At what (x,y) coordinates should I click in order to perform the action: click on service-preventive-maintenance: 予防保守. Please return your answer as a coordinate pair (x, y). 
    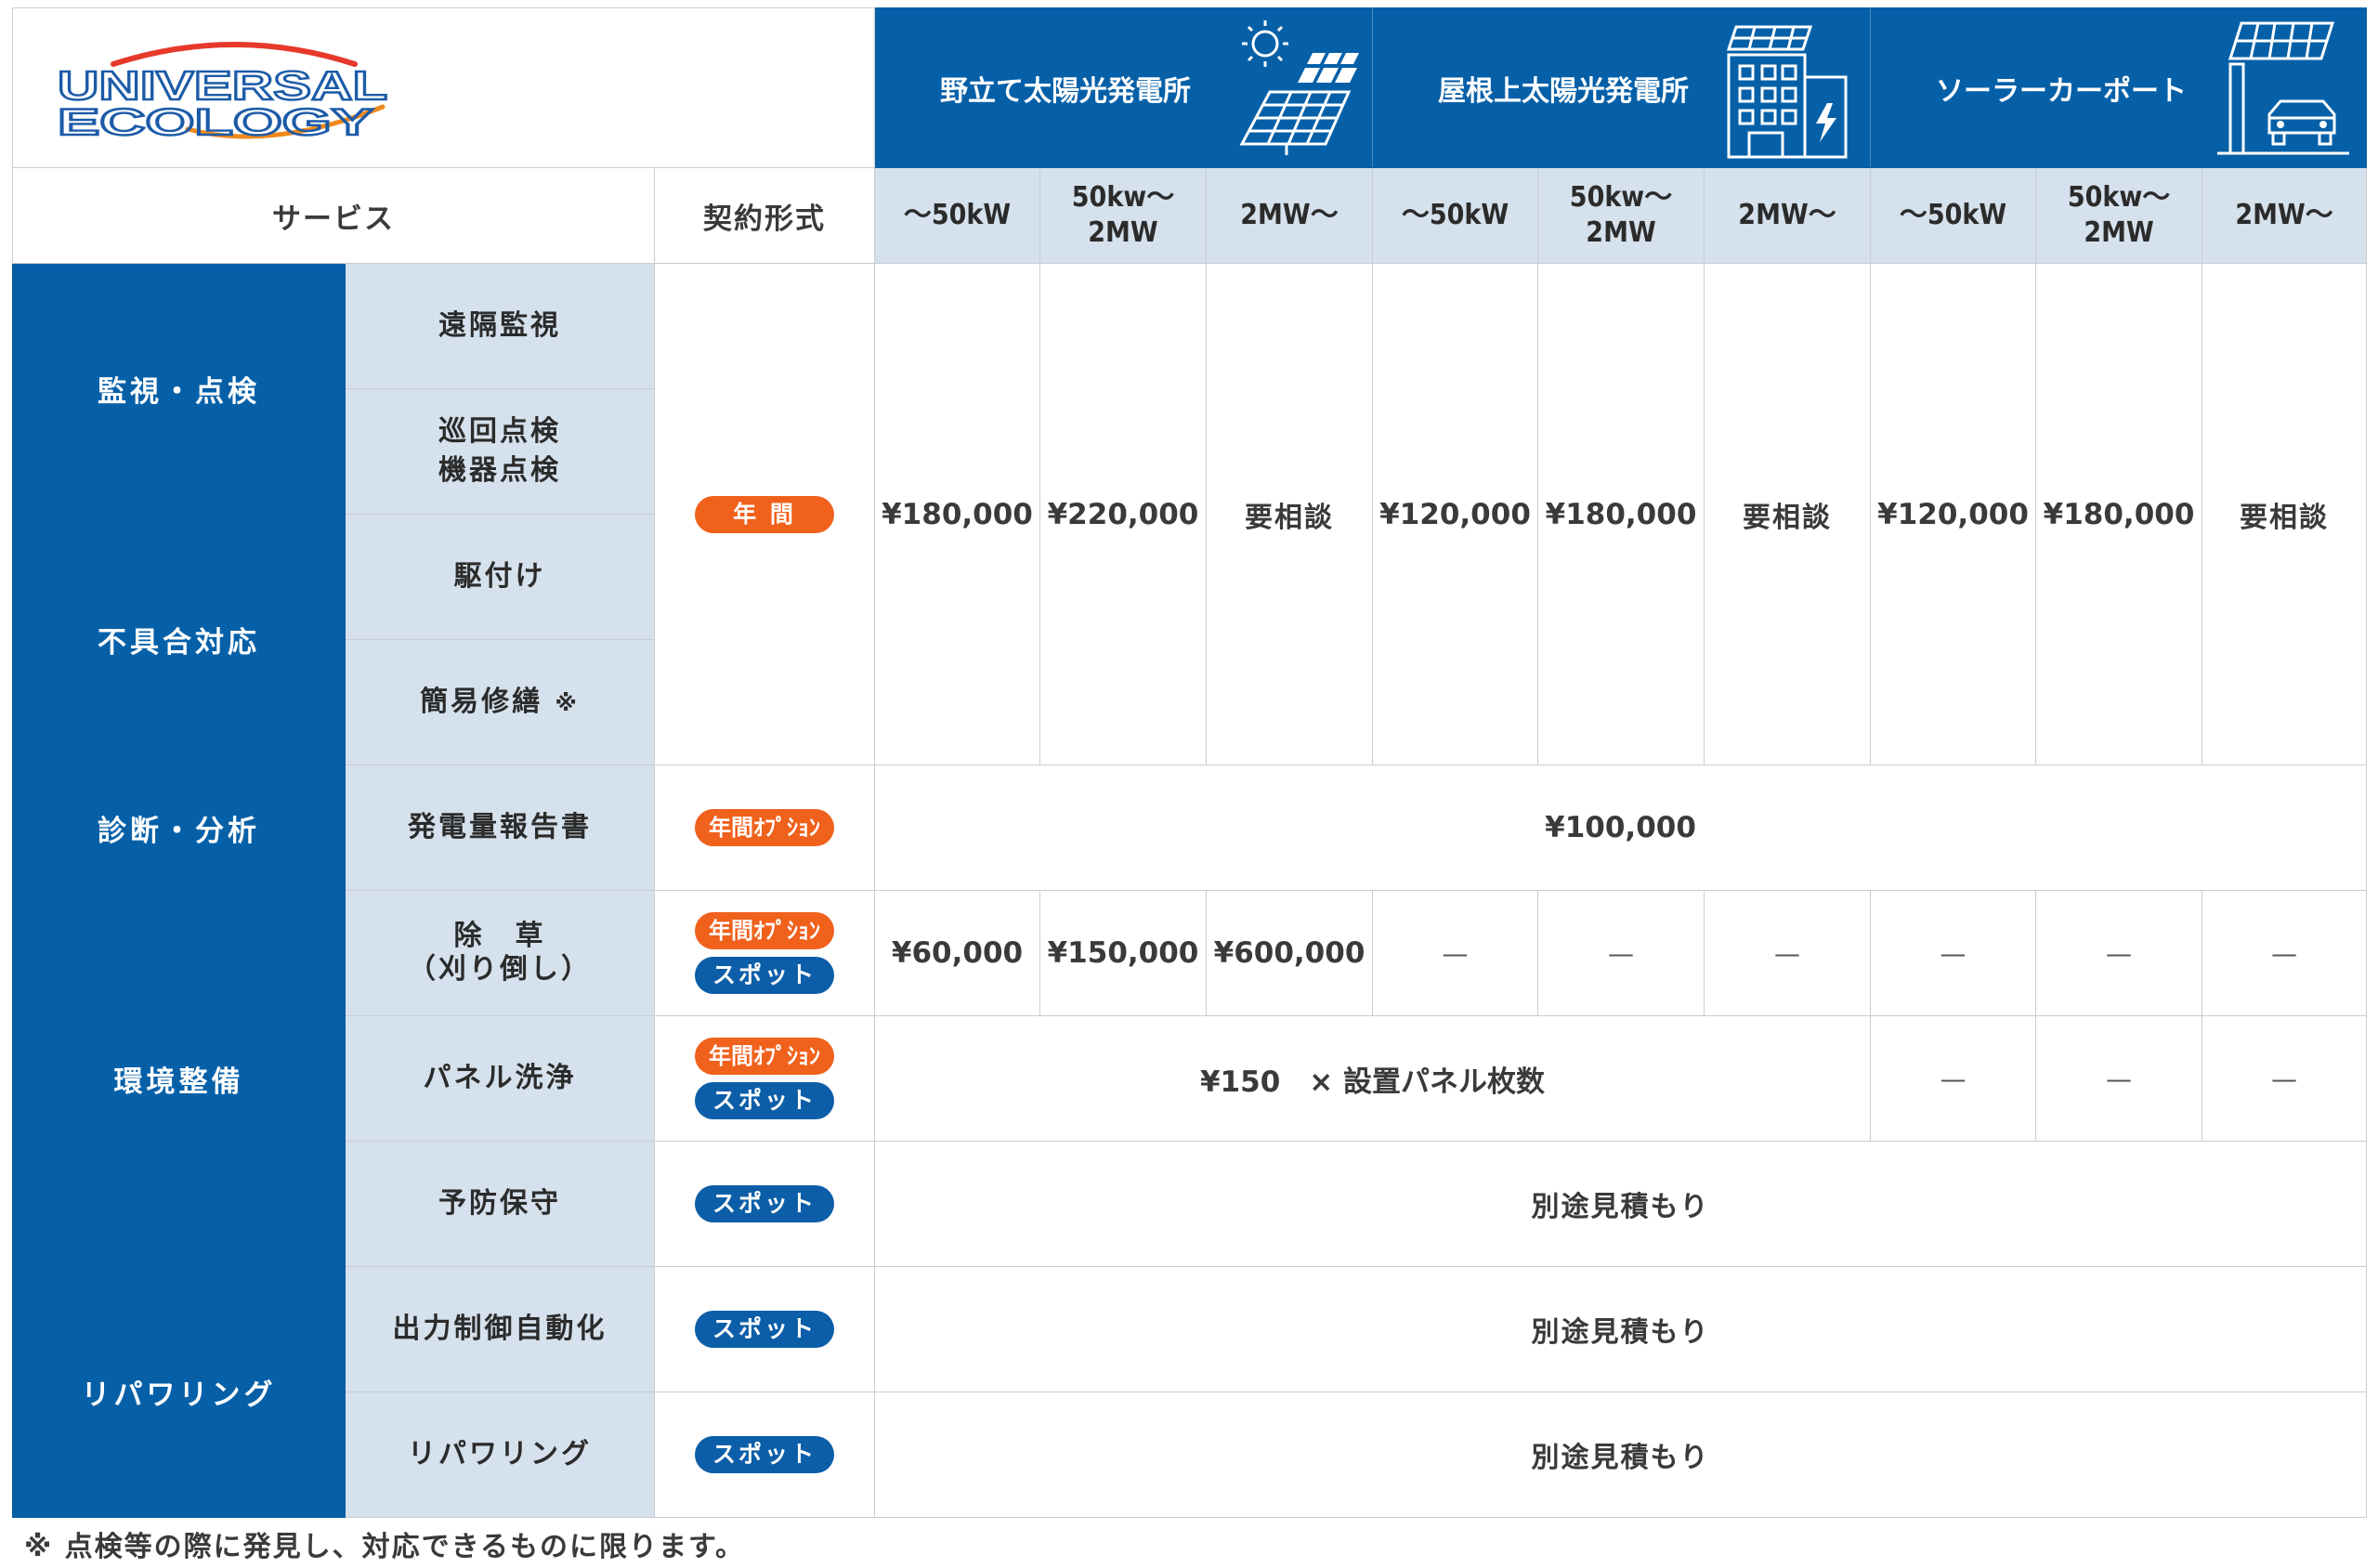
    Looking at the image, I should click on (500, 1204).